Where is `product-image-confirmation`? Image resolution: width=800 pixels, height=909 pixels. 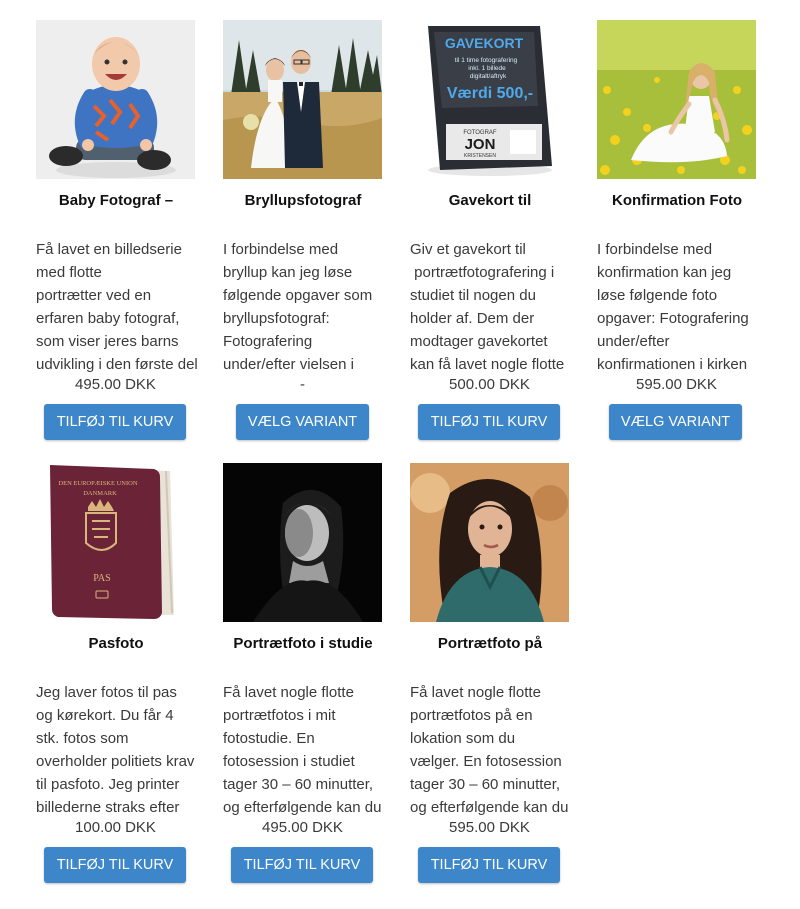
product-image-confirmation is located at coordinates (676, 99).